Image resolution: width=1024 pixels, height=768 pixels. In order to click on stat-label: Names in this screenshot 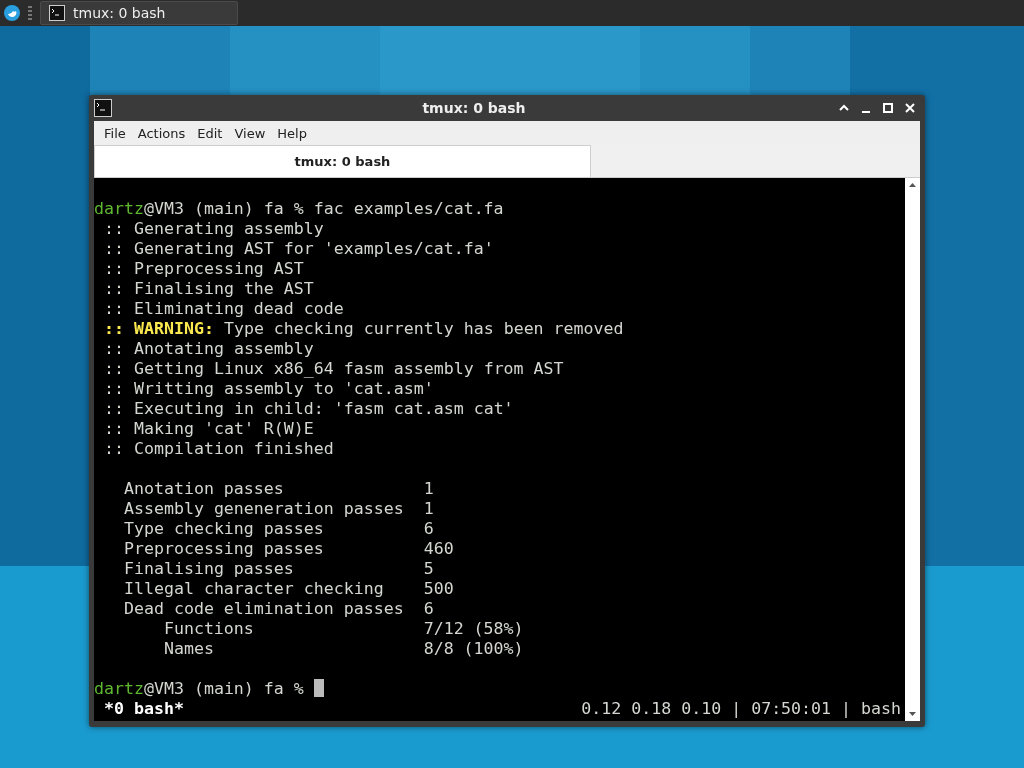, I will do `click(188, 648)`.